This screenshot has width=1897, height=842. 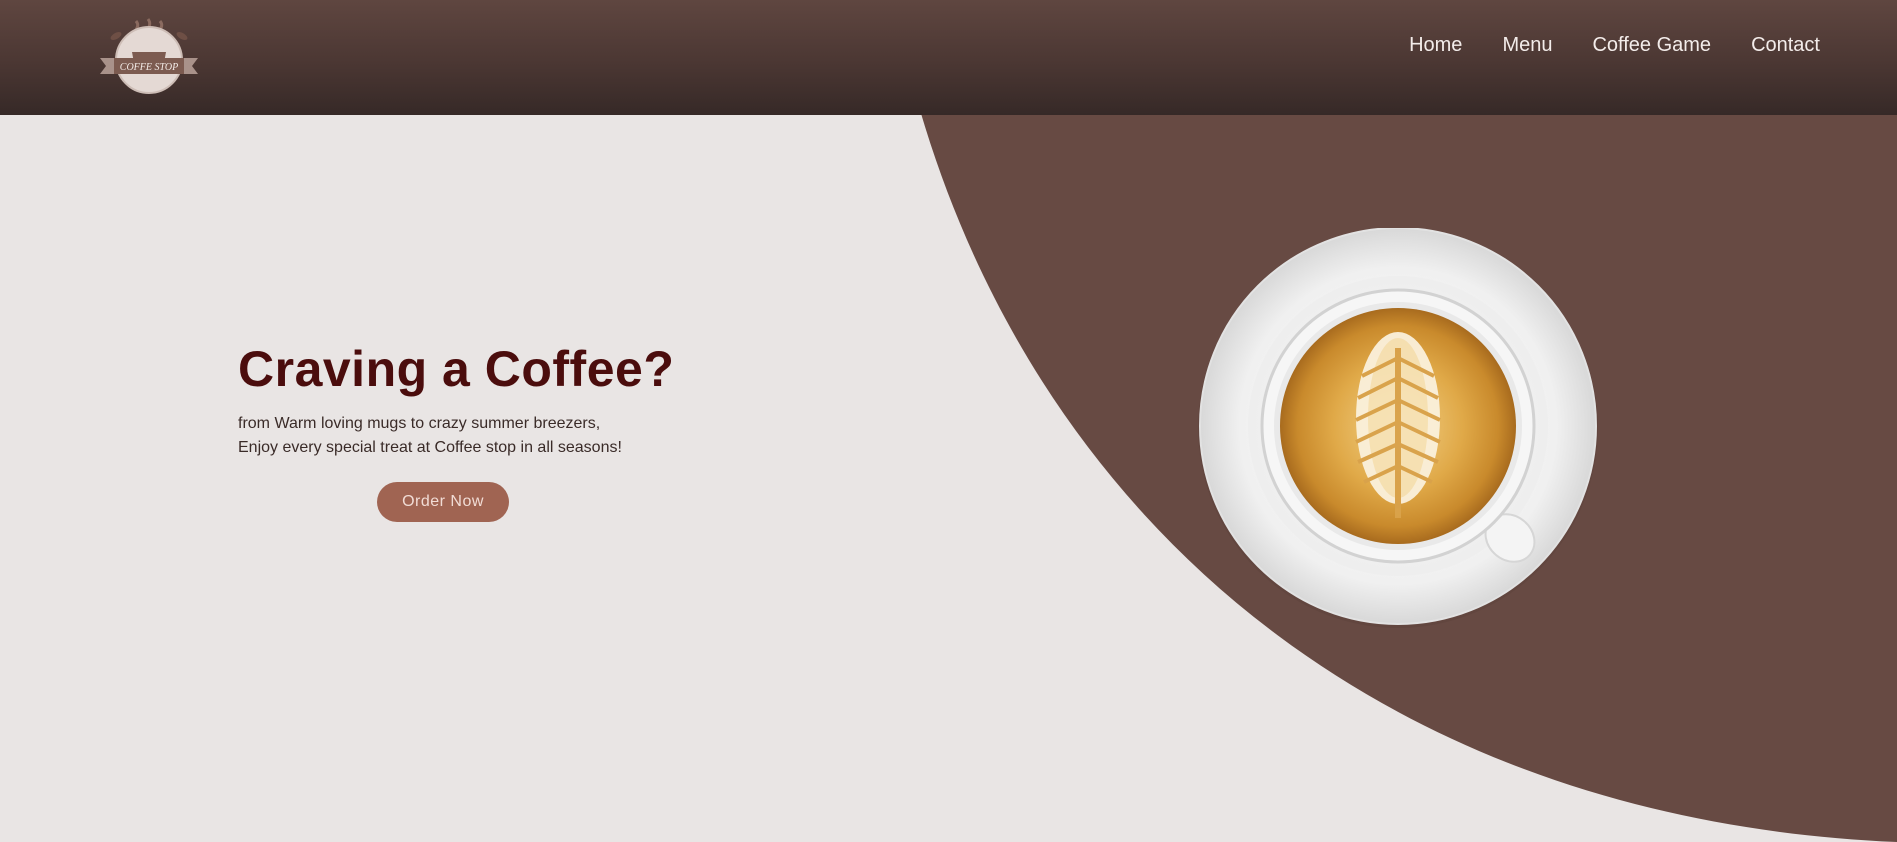 What do you see at coordinates (948, 57) in the screenshot?
I see `site-header: COFFE STOP Home Menu Coffee Game Contact` at bounding box center [948, 57].